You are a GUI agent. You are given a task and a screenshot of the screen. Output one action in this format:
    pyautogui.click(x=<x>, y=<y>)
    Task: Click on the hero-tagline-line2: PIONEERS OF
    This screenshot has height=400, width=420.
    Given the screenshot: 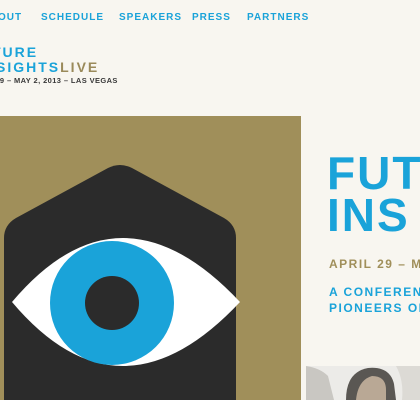 What is the action you would take?
    pyautogui.click(x=374, y=308)
    